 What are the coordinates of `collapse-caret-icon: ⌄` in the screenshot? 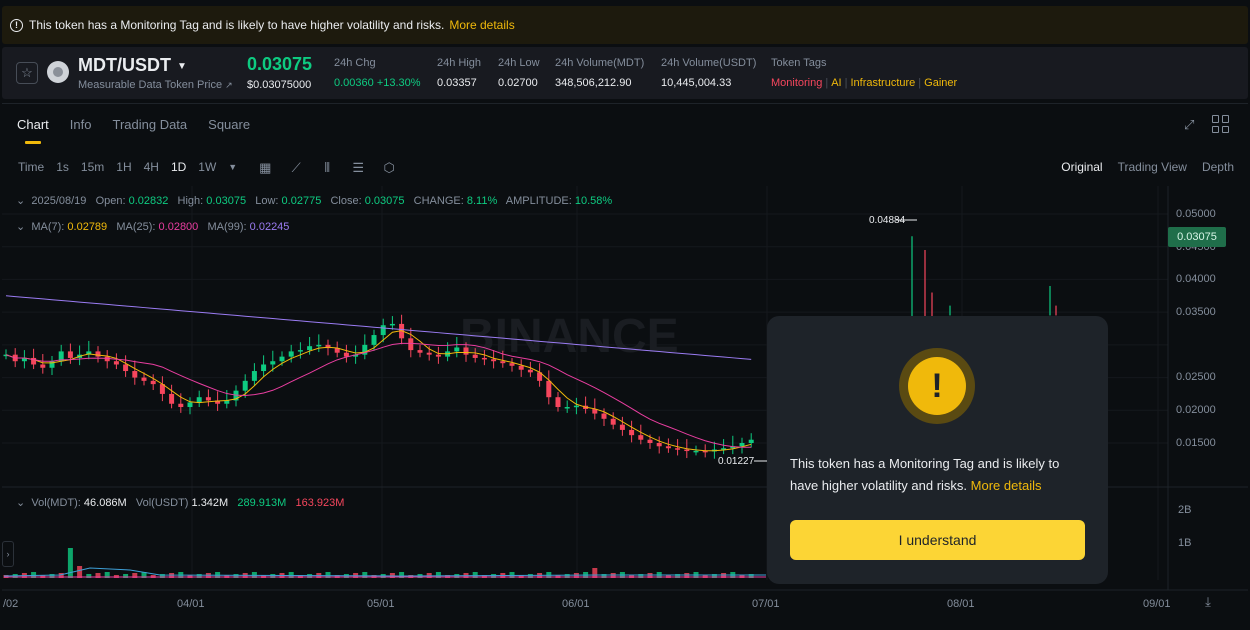 It's located at (20, 201).